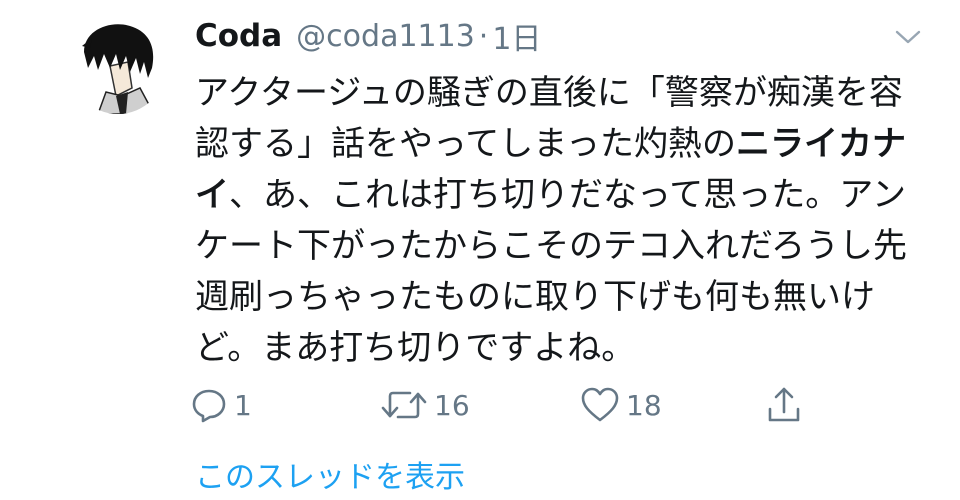 Image resolution: width=960 pixels, height=500 pixels. Describe the element at coordinates (243, 405) in the screenshot. I see `reply-count: 1` at that location.